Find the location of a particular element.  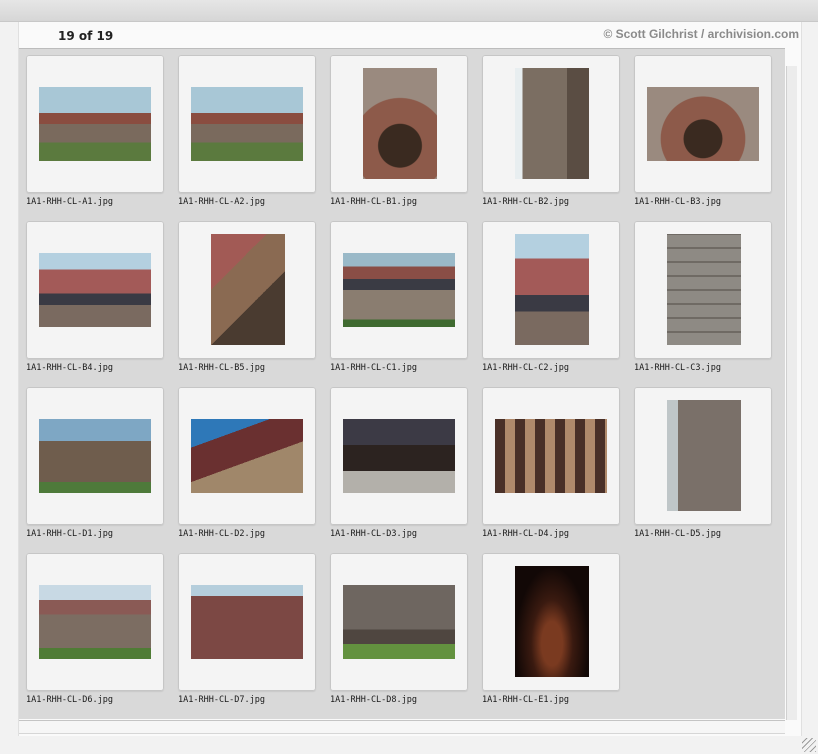

thumbnail-item: 1A1-RHH-CL-C2.jpg is located at coordinates (557, 304).